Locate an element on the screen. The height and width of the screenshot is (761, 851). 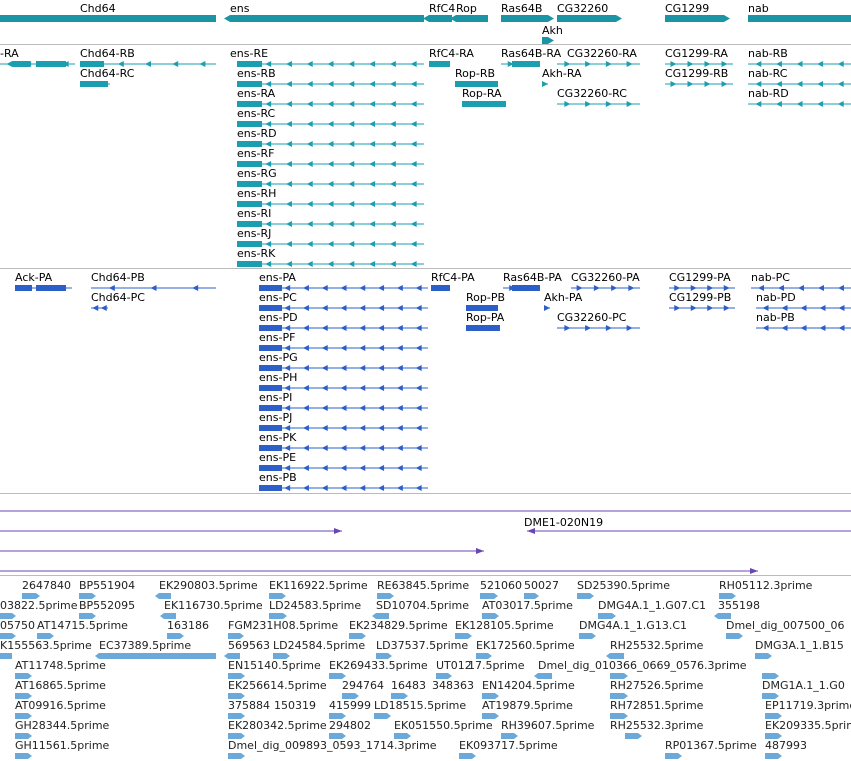
est-label: EK269433.5prime is located at coordinates (378, 665).